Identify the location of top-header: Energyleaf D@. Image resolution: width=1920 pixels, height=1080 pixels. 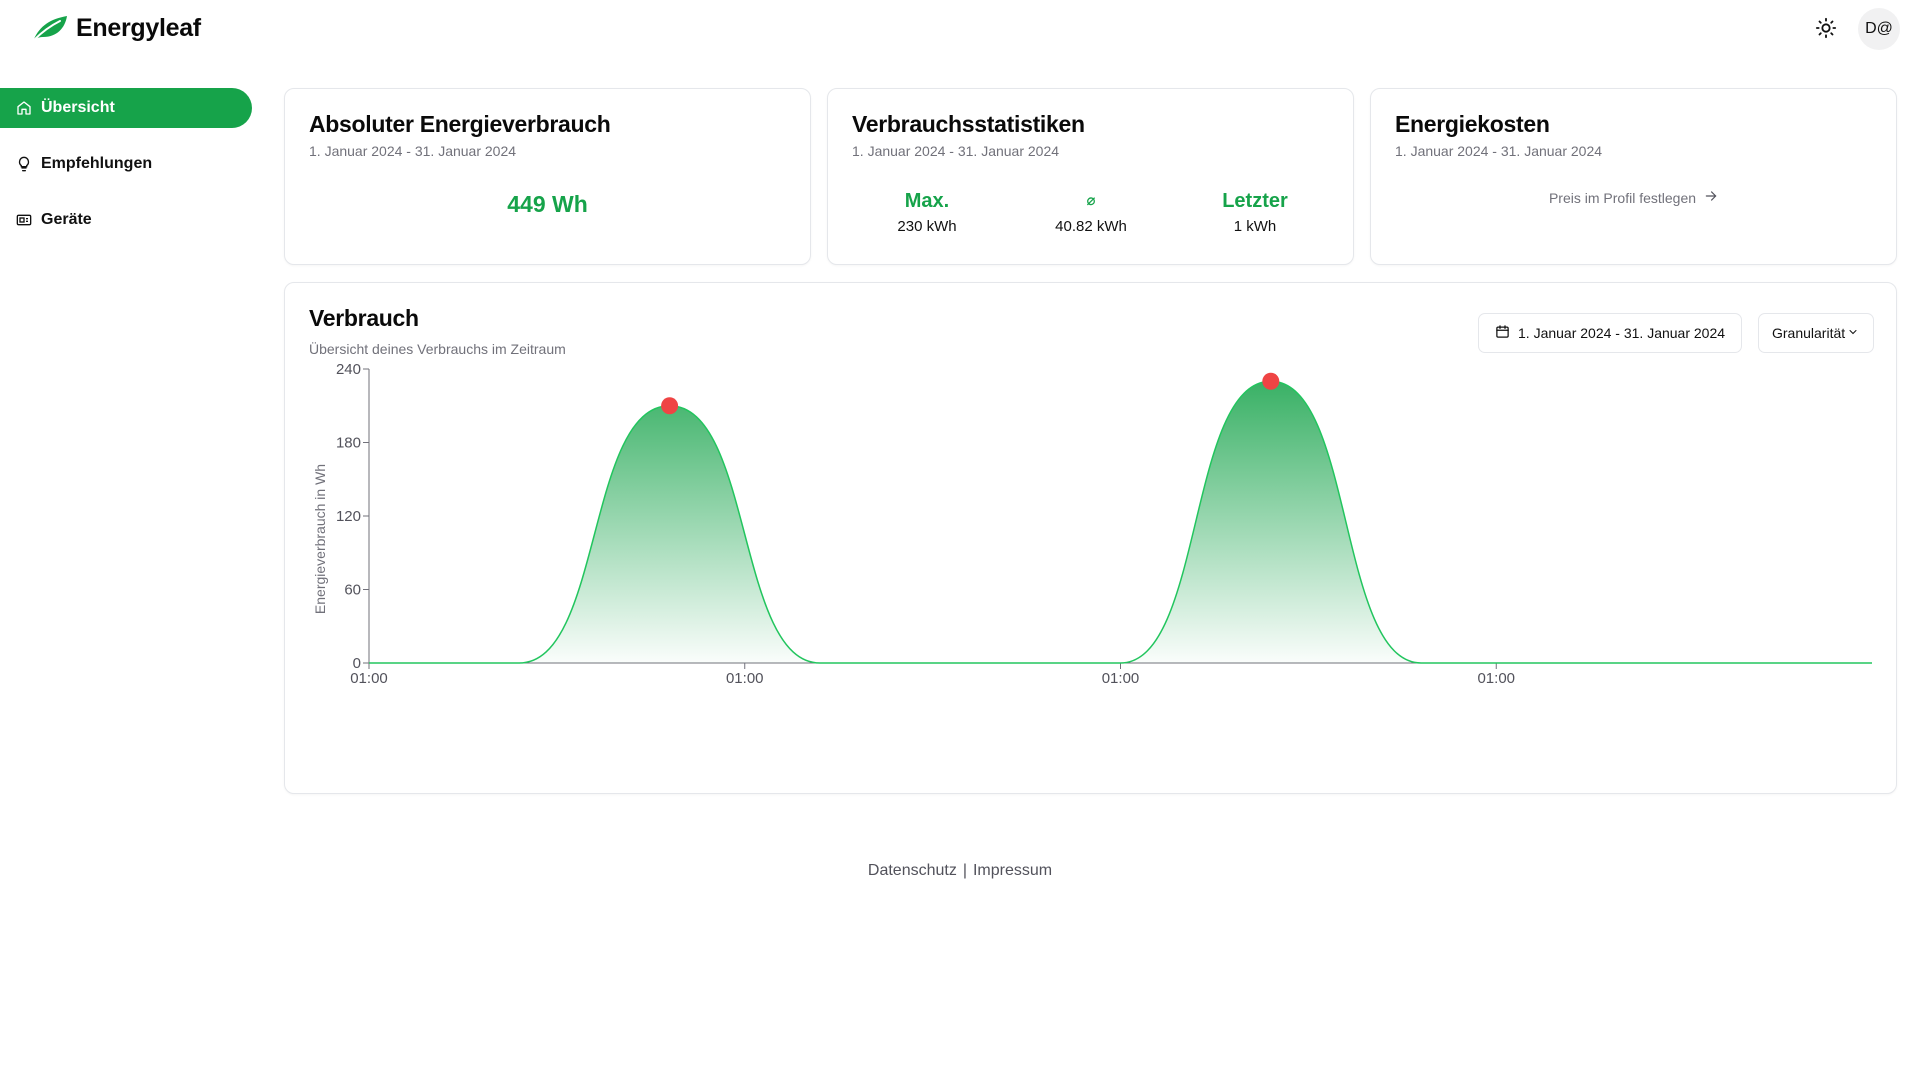
(960, 29).